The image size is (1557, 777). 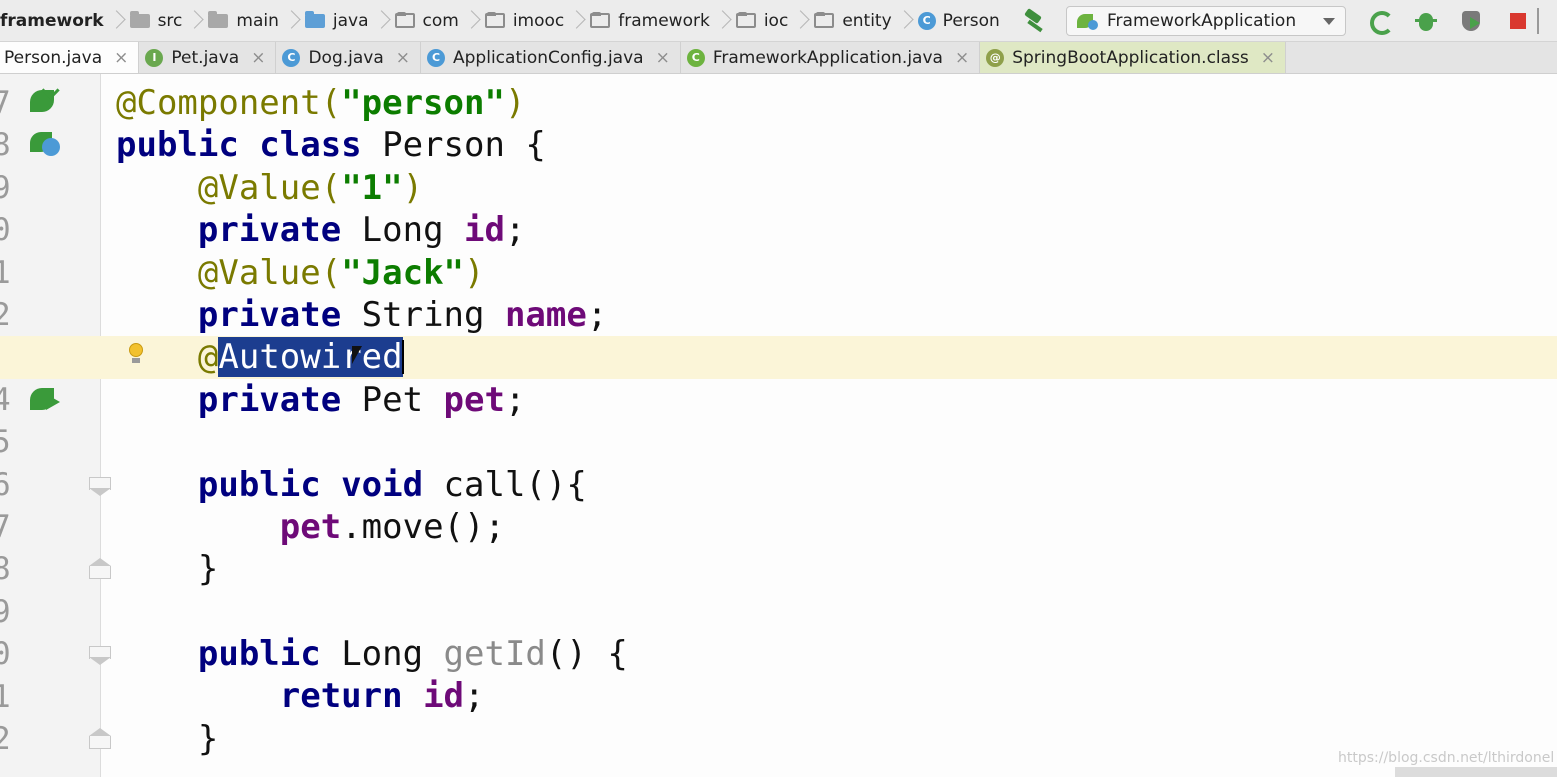 I want to click on code-line: @Value("1"), so click(x=778, y=188).